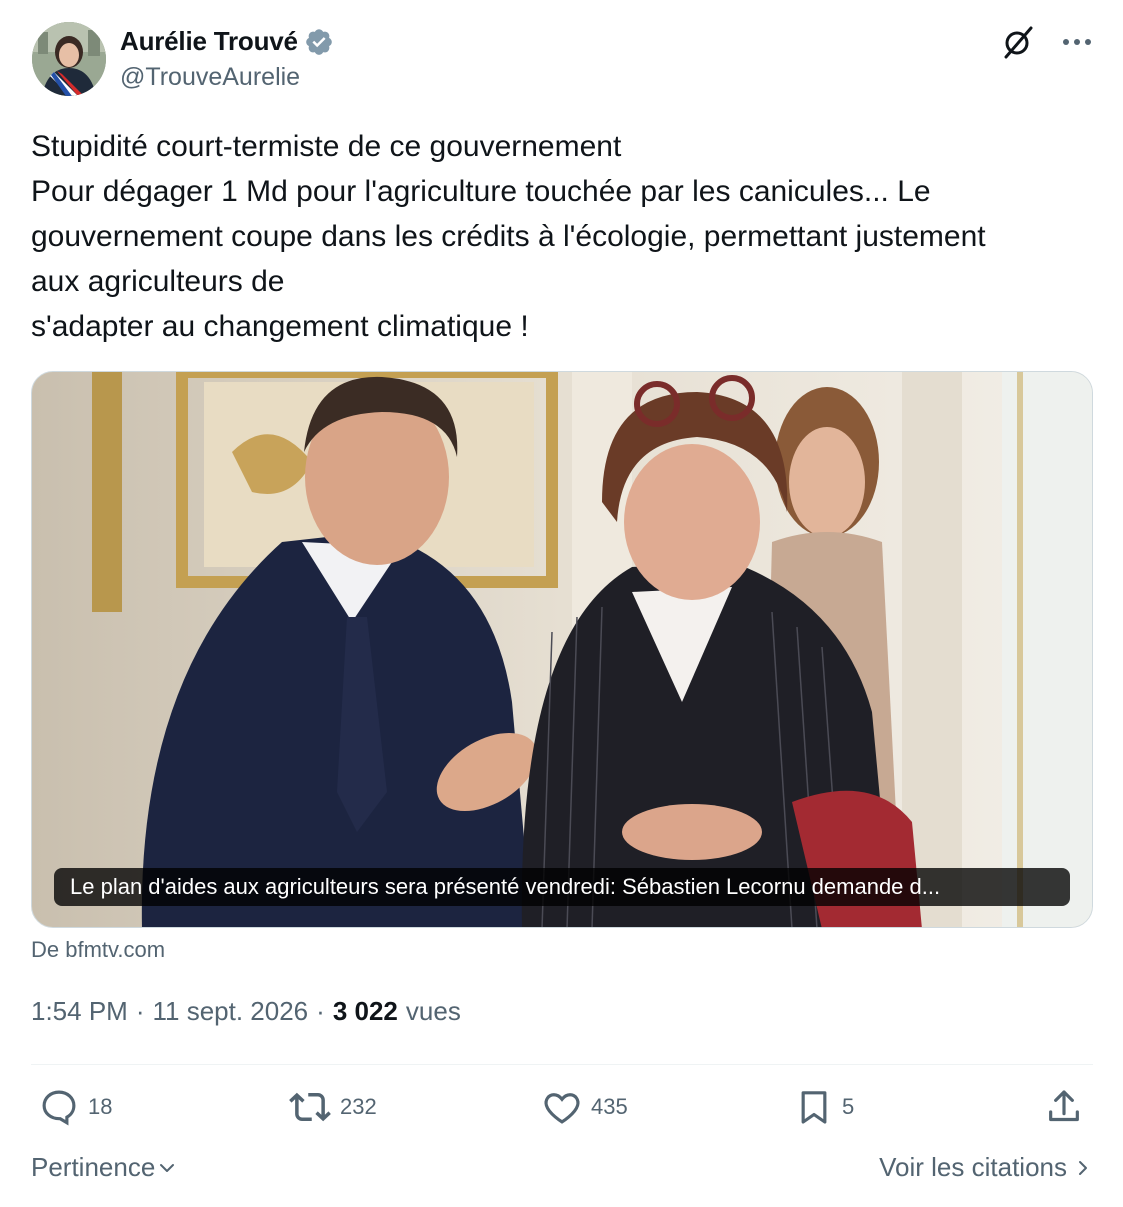  What do you see at coordinates (1046, 42) in the screenshot?
I see `tweet-top-actions` at bounding box center [1046, 42].